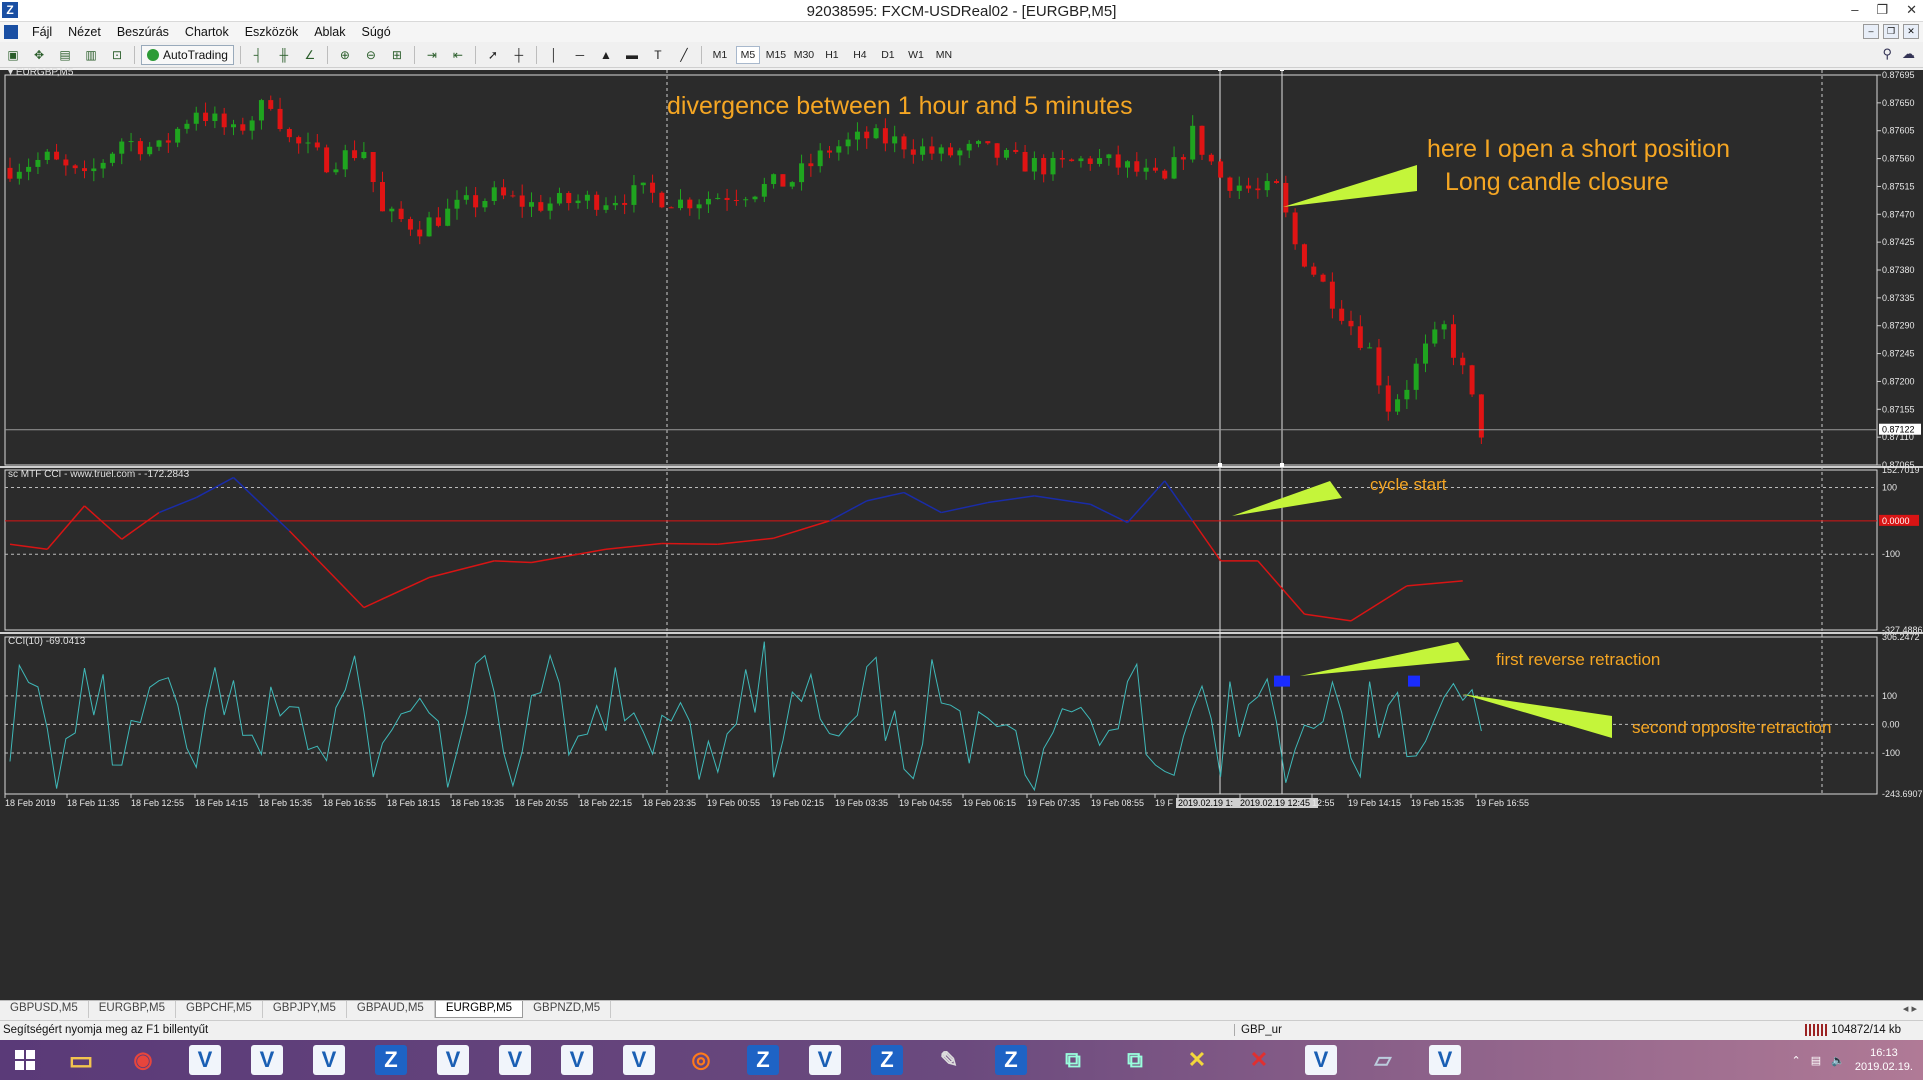  What do you see at coordinates (1911, 31) in the screenshot?
I see `child-close-button: ✕` at bounding box center [1911, 31].